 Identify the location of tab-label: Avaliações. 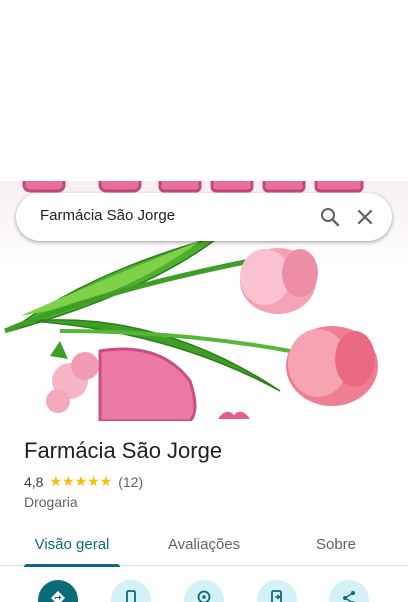
(204, 544).